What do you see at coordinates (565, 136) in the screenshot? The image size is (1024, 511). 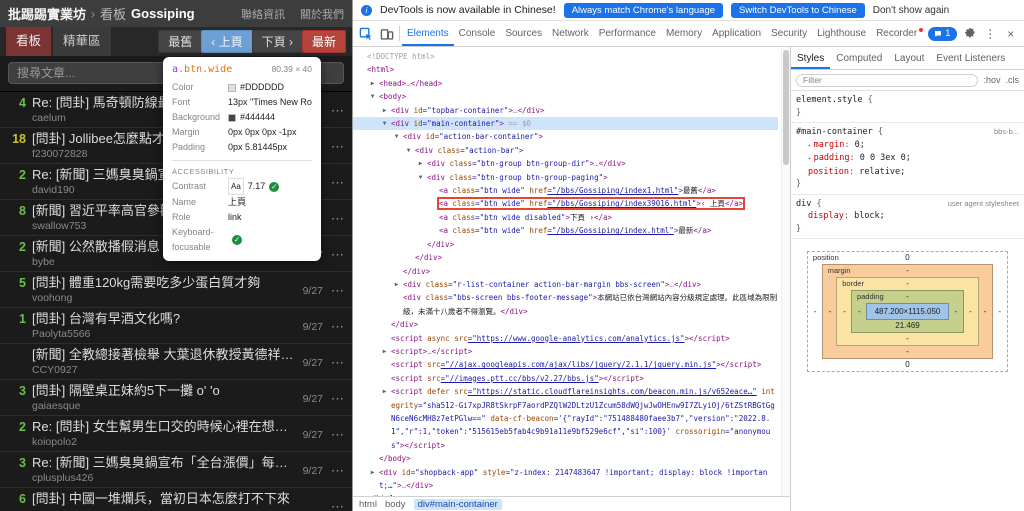 I see `dom-node-line: ▼ <div id="action-bar-container">` at bounding box center [565, 136].